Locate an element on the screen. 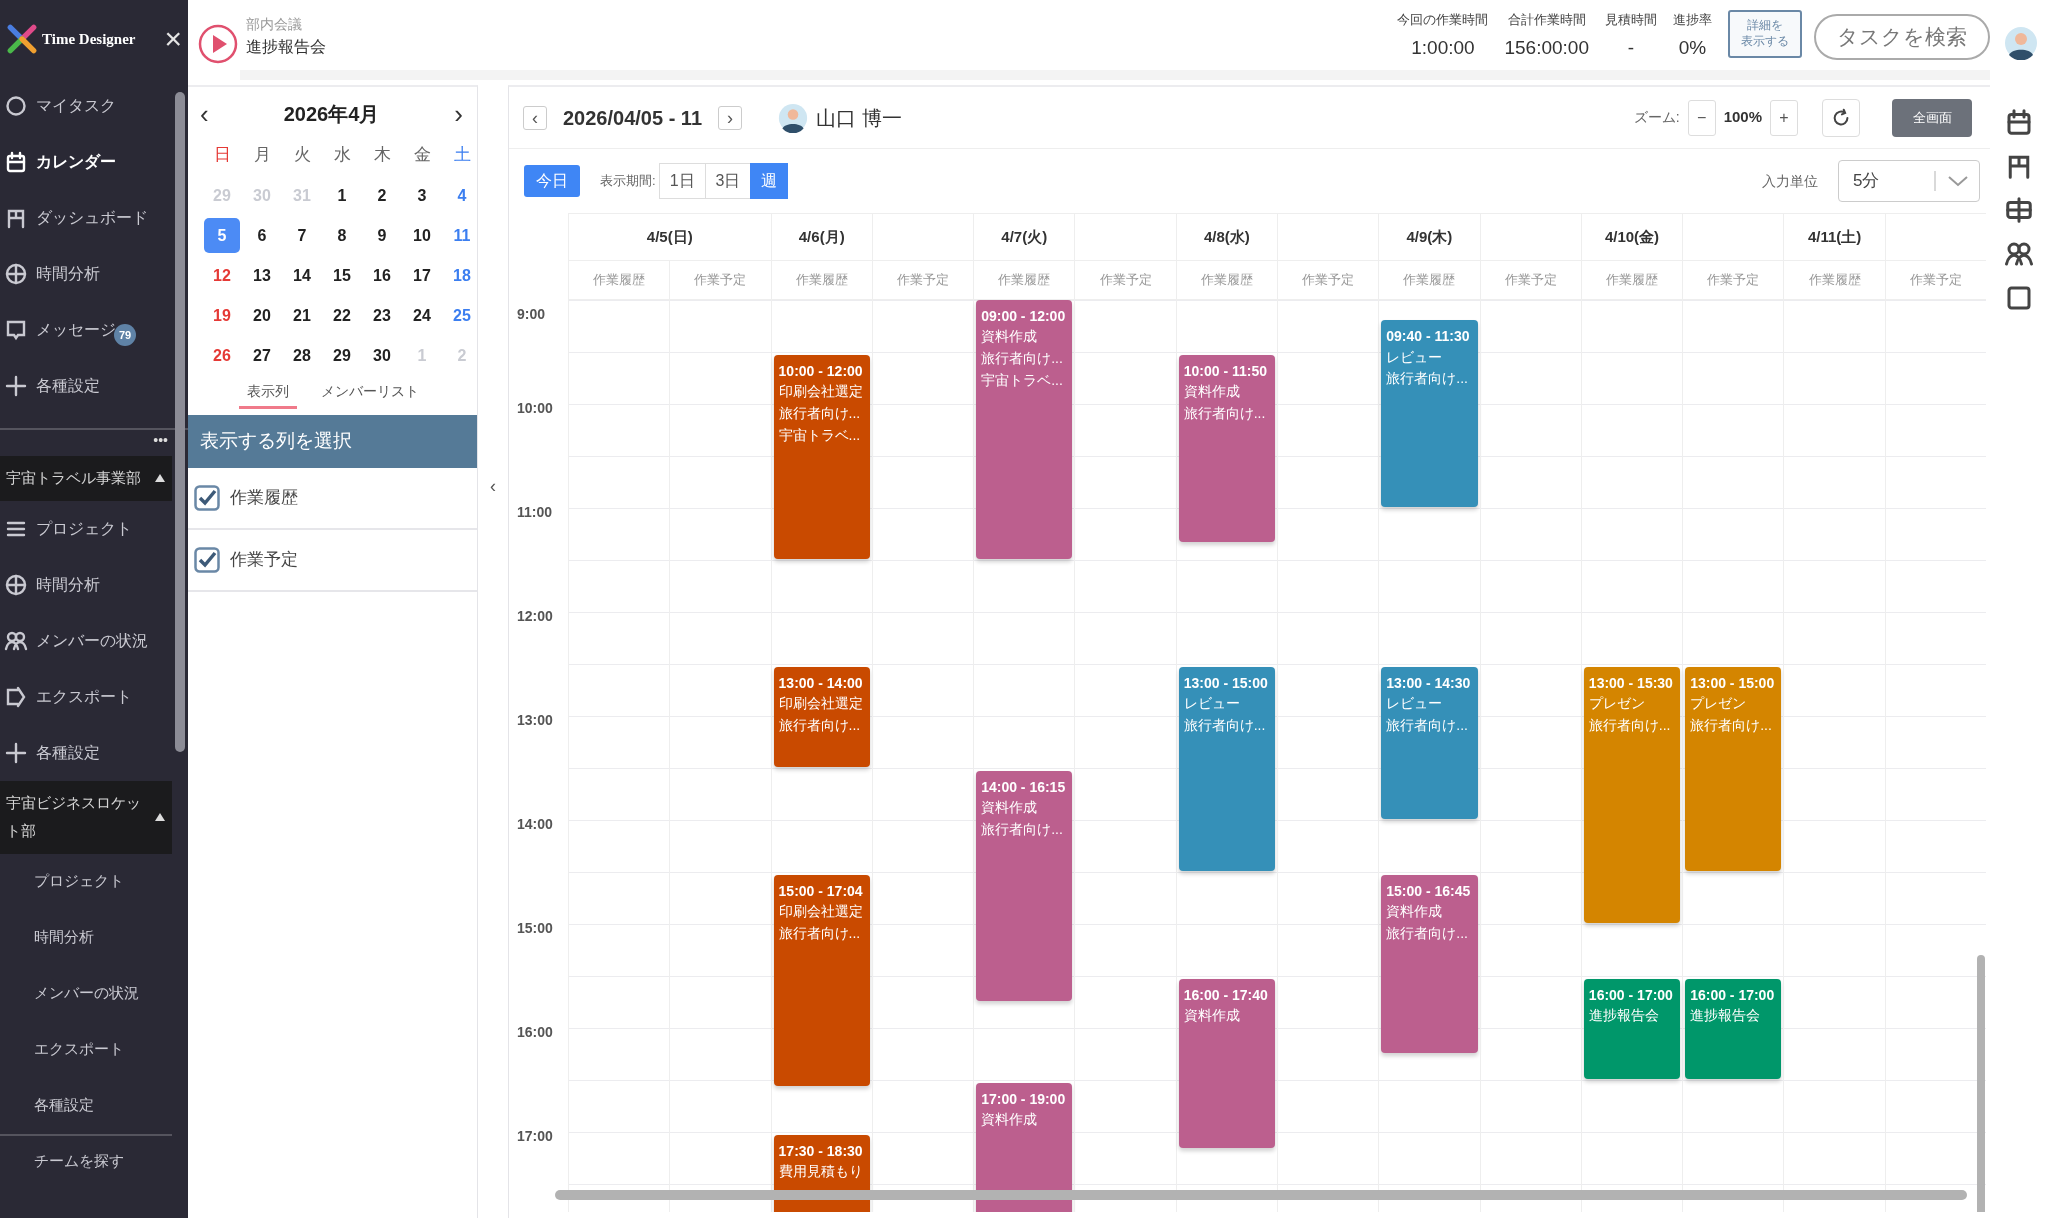 Image resolution: width=2048 pixels, height=1218 pixels. fullscreen-button: 全画面 is located at coordinates (1932, 117).